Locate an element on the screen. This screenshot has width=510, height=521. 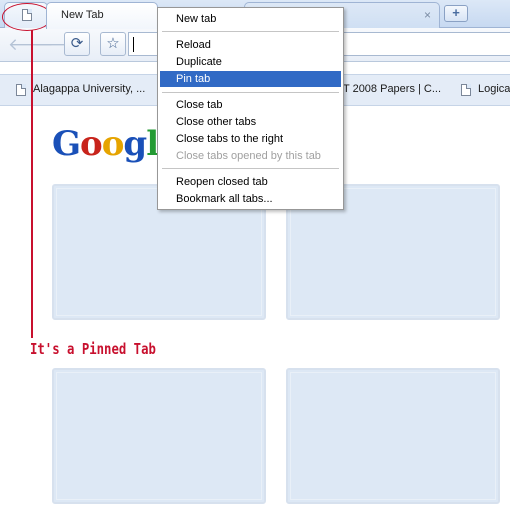
reload-button: ⟳ is located at coordinates (77, 44).